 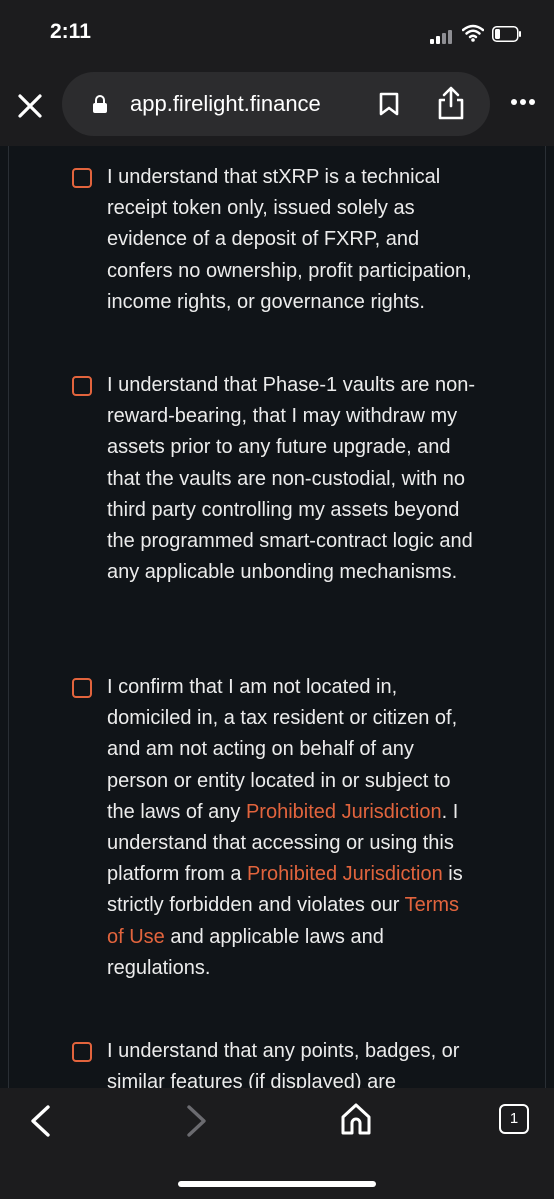 I want to click on close-icon, so click(x=30, y=106).